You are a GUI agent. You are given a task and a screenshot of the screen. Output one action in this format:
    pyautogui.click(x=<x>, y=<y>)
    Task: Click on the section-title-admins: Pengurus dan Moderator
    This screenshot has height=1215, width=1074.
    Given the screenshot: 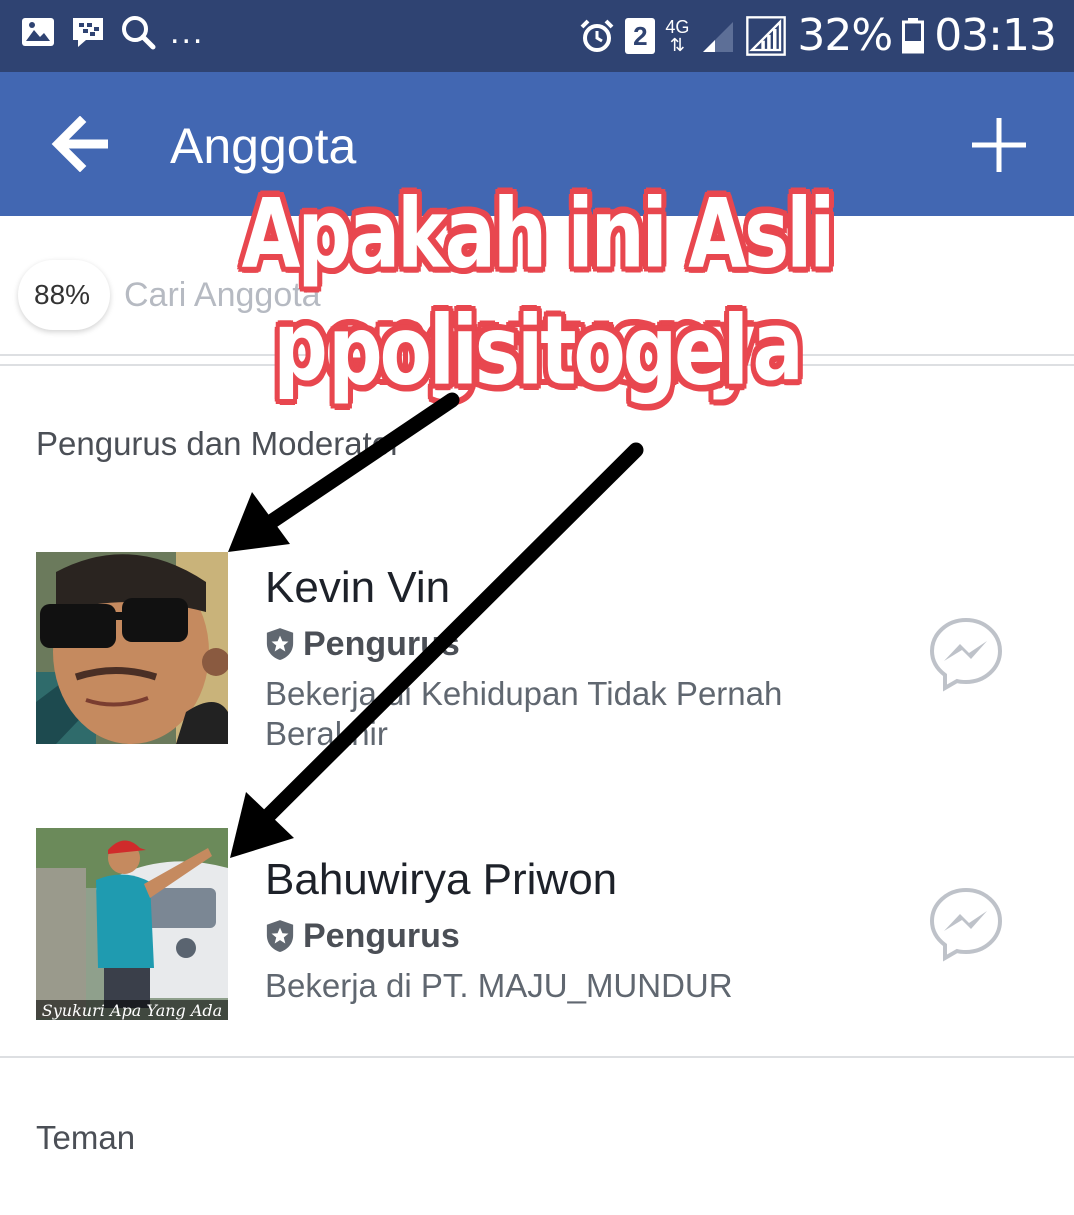 What is the action you would take?
    pyautogui.click(x=219, y=443)
    